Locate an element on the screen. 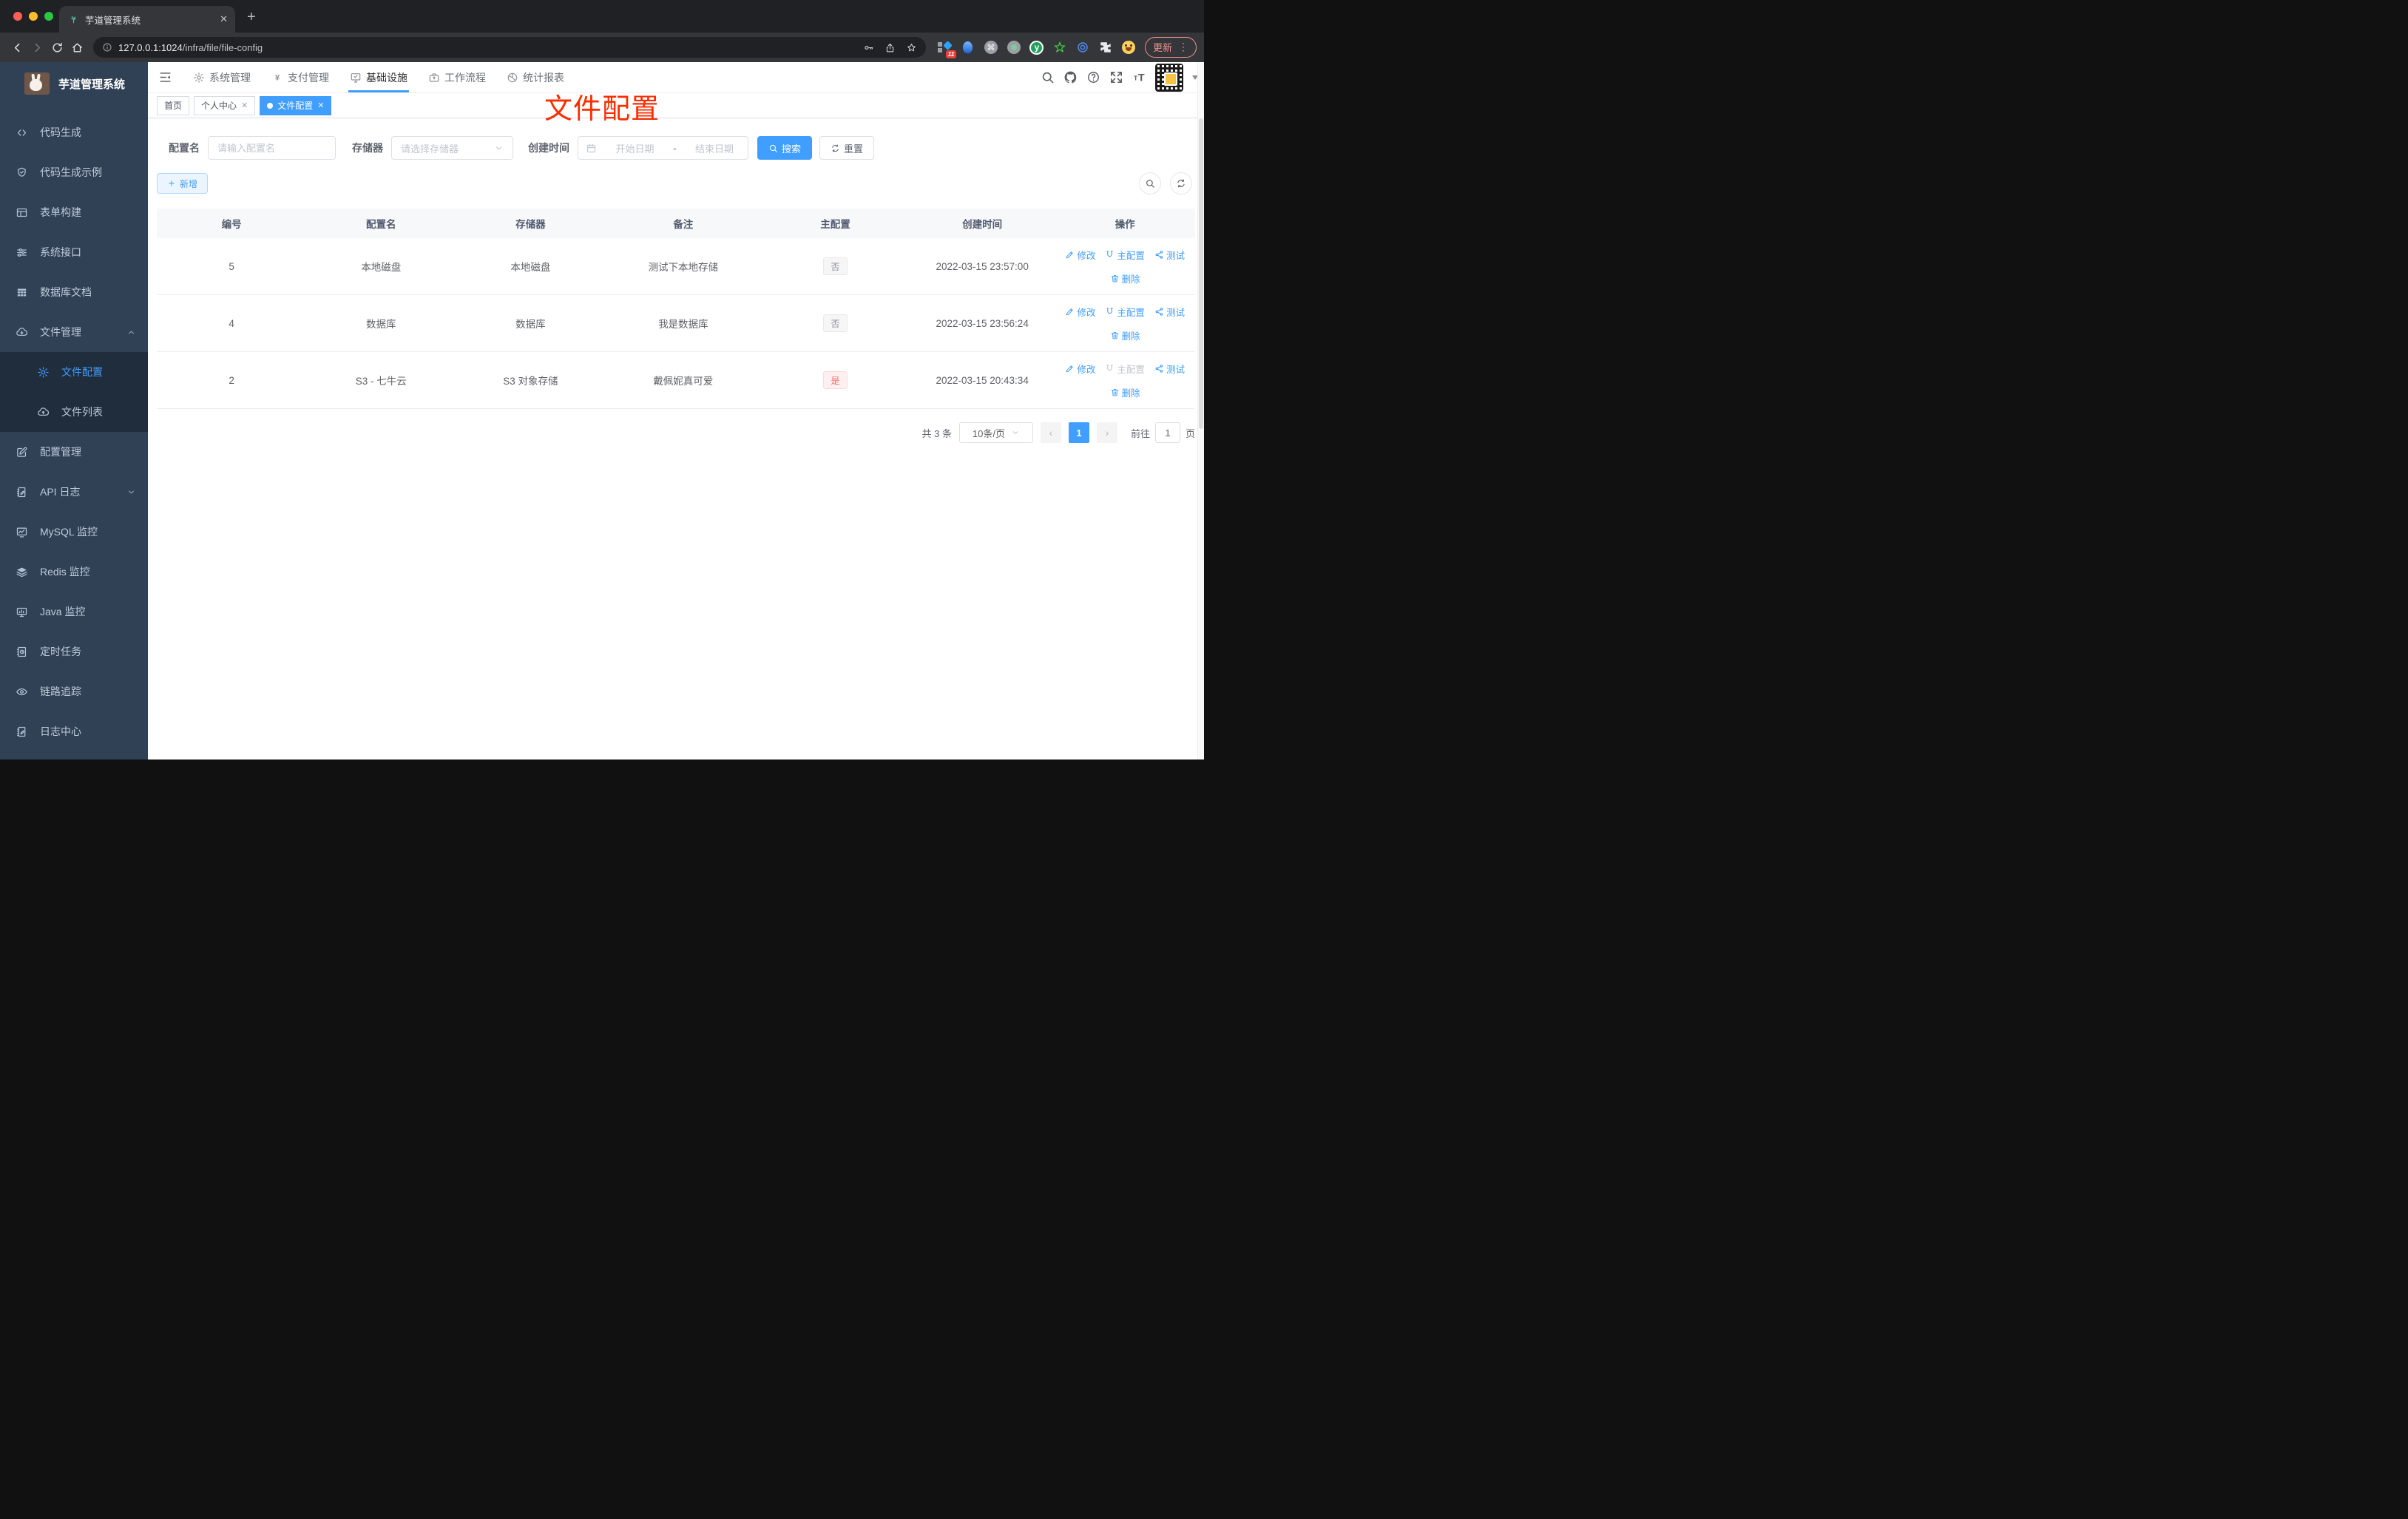 This screenshot has height=1519, width=2408. browser-update-button: 更新 ⋮ is located at coordinates (1170, 47).